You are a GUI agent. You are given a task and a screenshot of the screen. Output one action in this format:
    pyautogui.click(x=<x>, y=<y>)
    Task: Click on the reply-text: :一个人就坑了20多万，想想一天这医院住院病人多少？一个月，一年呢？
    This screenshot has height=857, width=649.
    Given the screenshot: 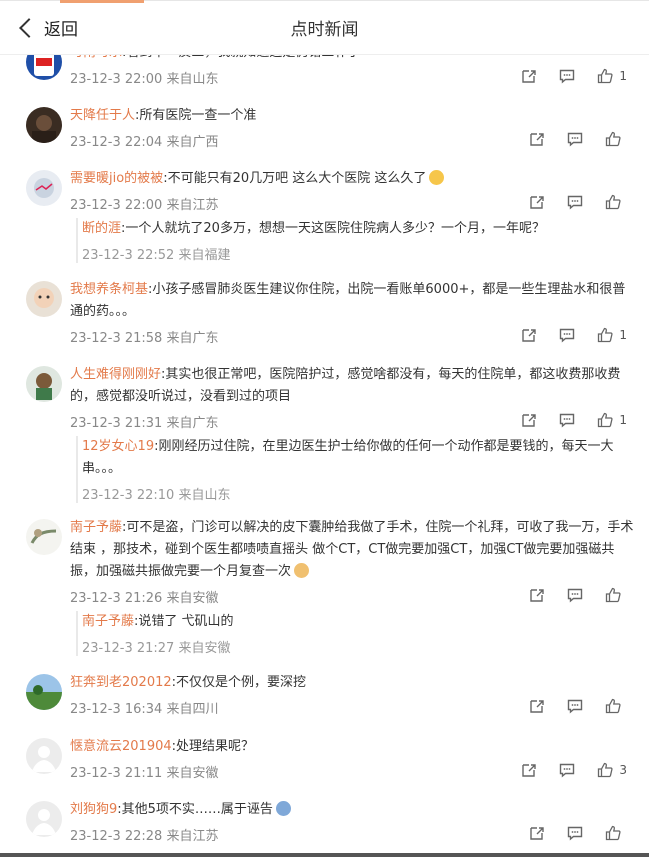 What is the action you would take?
    pyautogui.click(x=333, y=228)
    